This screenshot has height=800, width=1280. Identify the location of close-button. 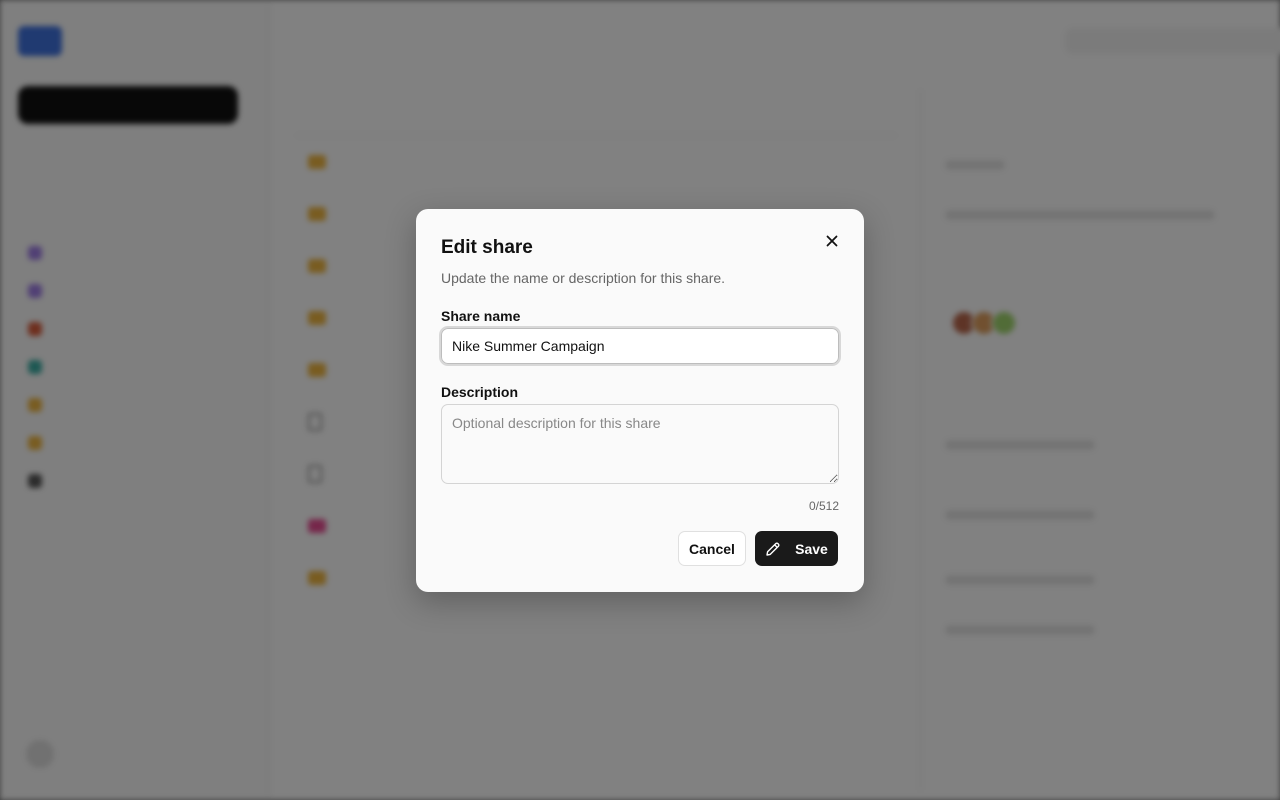
(832, 241).